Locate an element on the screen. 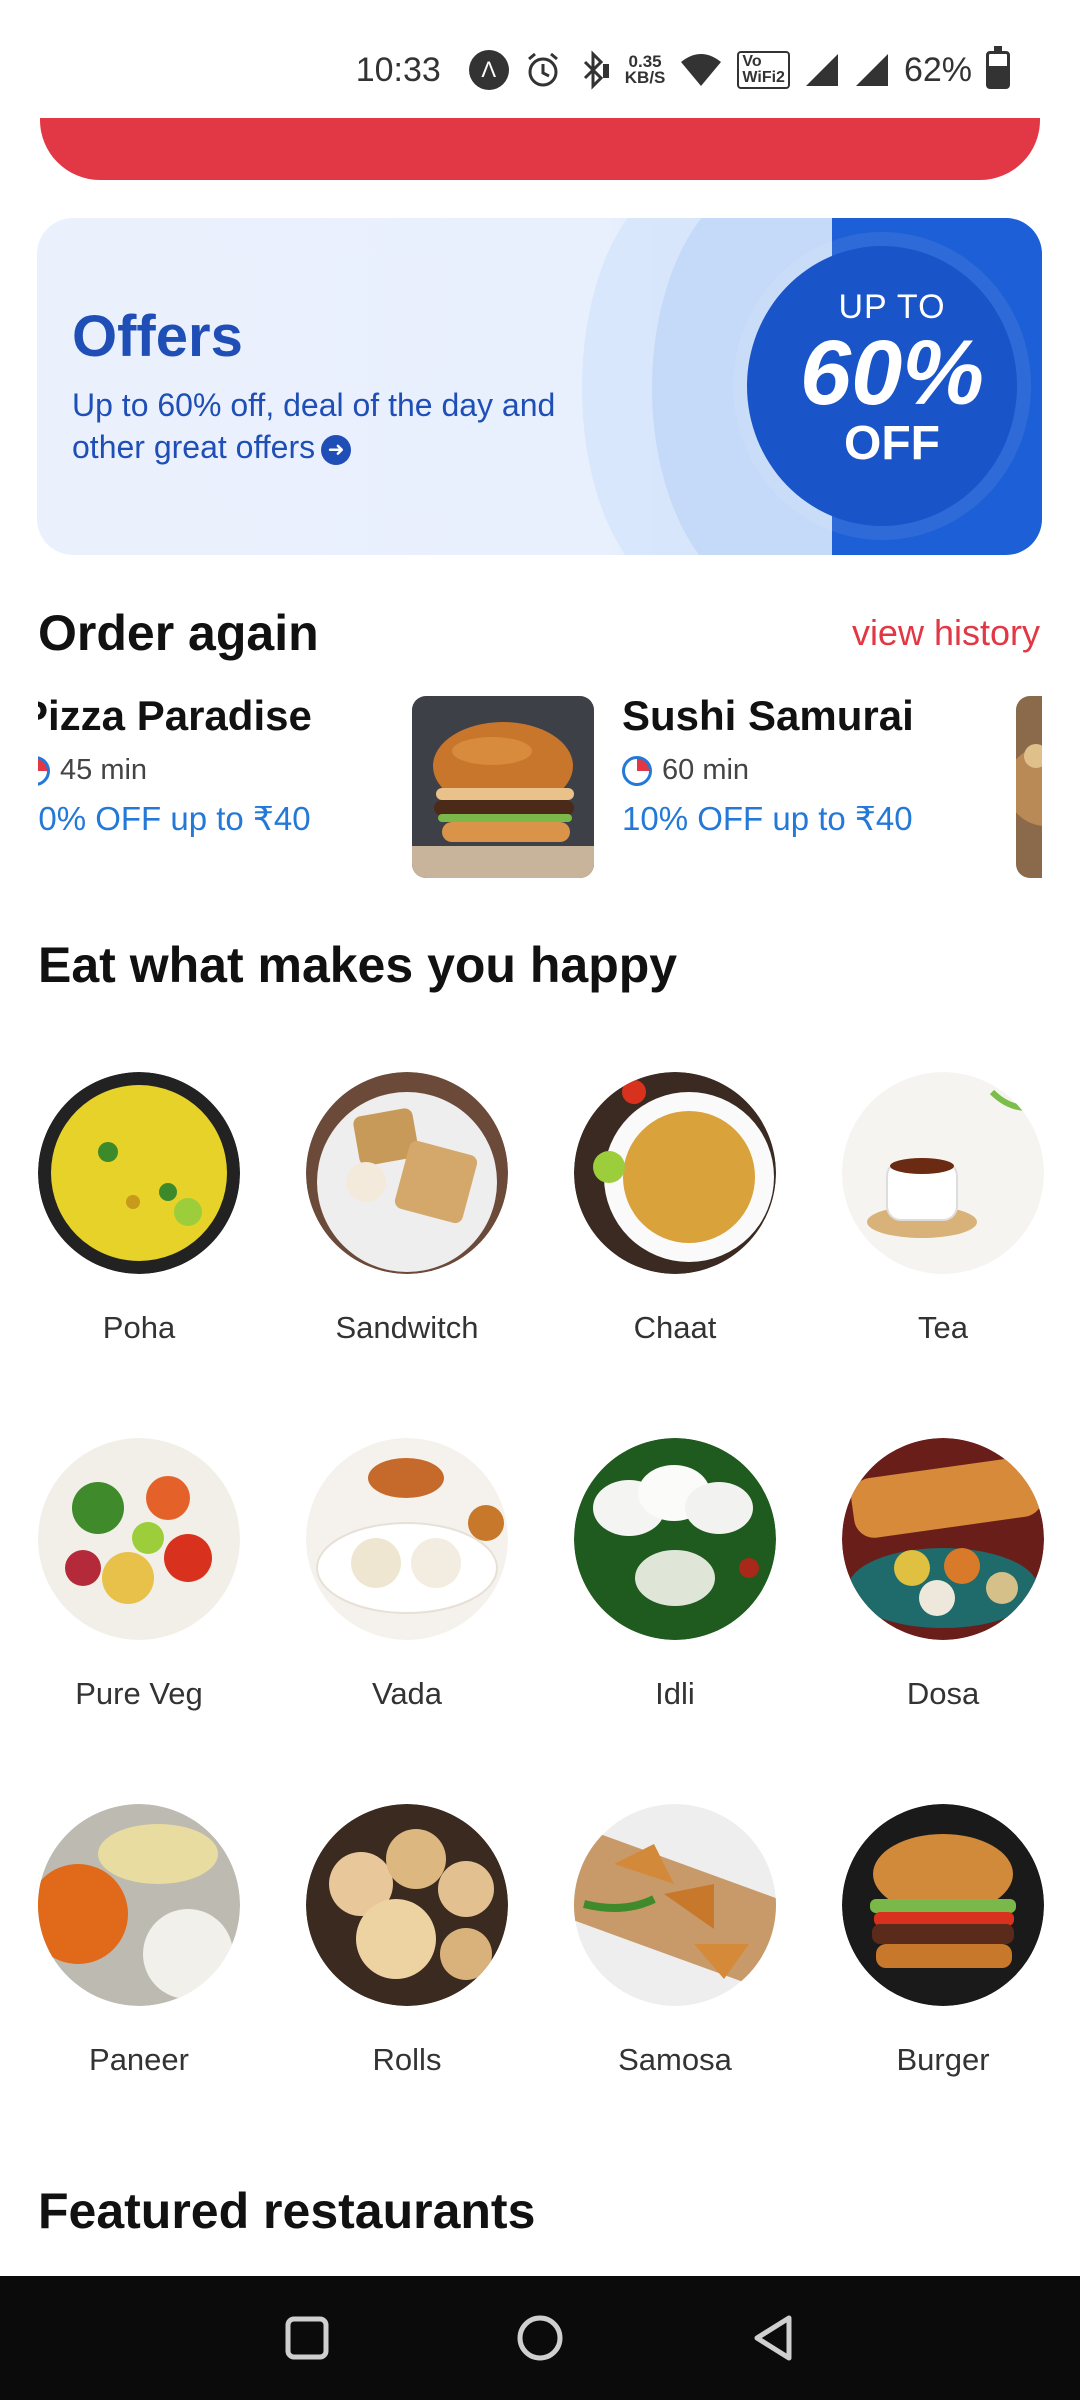 Image resolution: width=1080 pixels, height=2400 pixels. view-history-link: view history is located at coordinates (946, 633).